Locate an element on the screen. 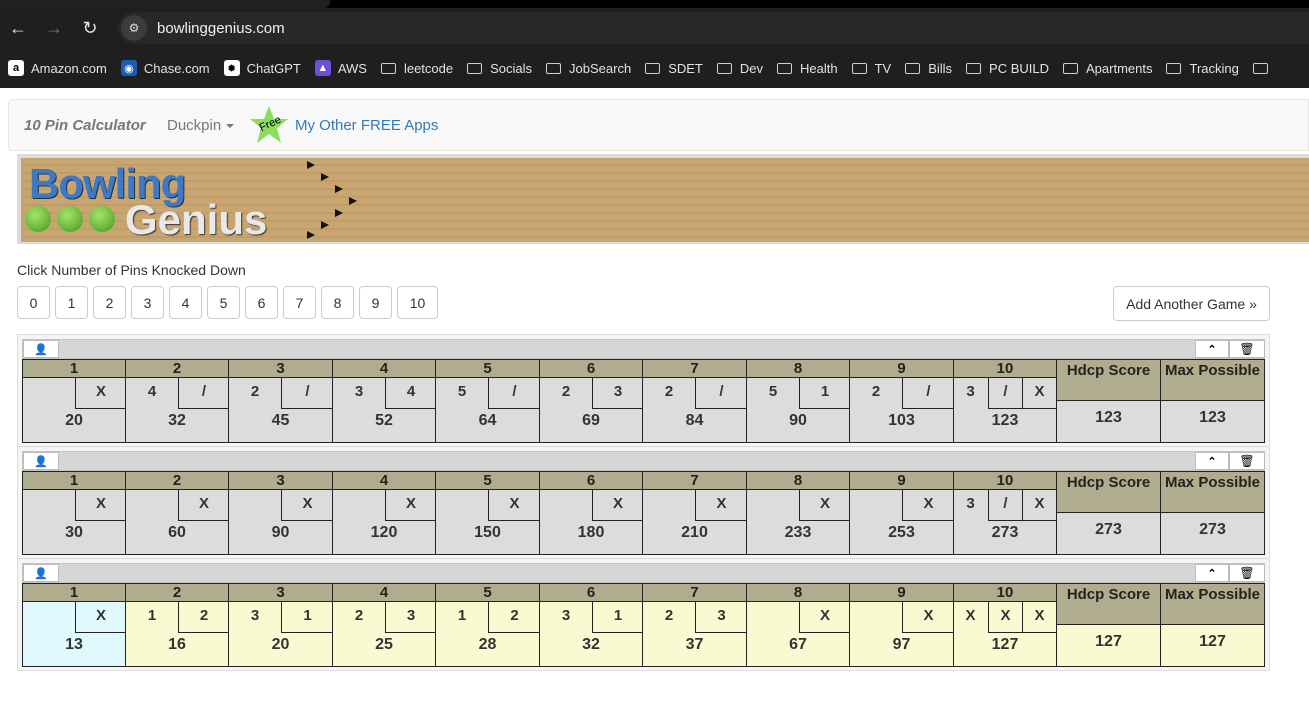 The width and height of the screenshot is (1309, 702). pin-button-7: 7 is located at coordinates (299, 302).